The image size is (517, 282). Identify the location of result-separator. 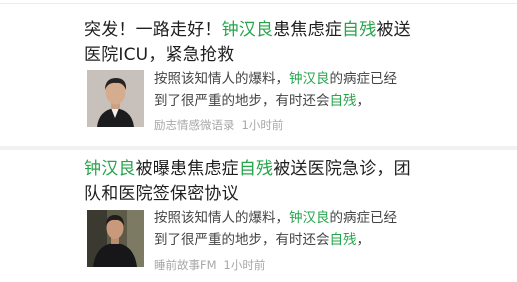
(258, 148).